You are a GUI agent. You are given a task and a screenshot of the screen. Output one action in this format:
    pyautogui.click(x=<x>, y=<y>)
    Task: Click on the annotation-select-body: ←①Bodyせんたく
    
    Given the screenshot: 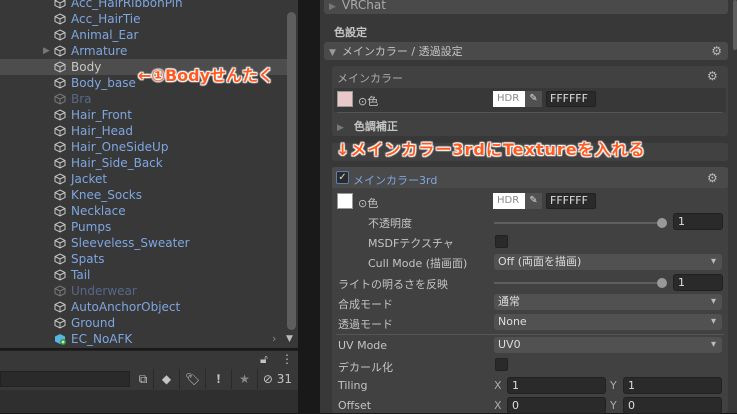 What is the action you would take?
    pyautogui.click(x=206, y=75)
    